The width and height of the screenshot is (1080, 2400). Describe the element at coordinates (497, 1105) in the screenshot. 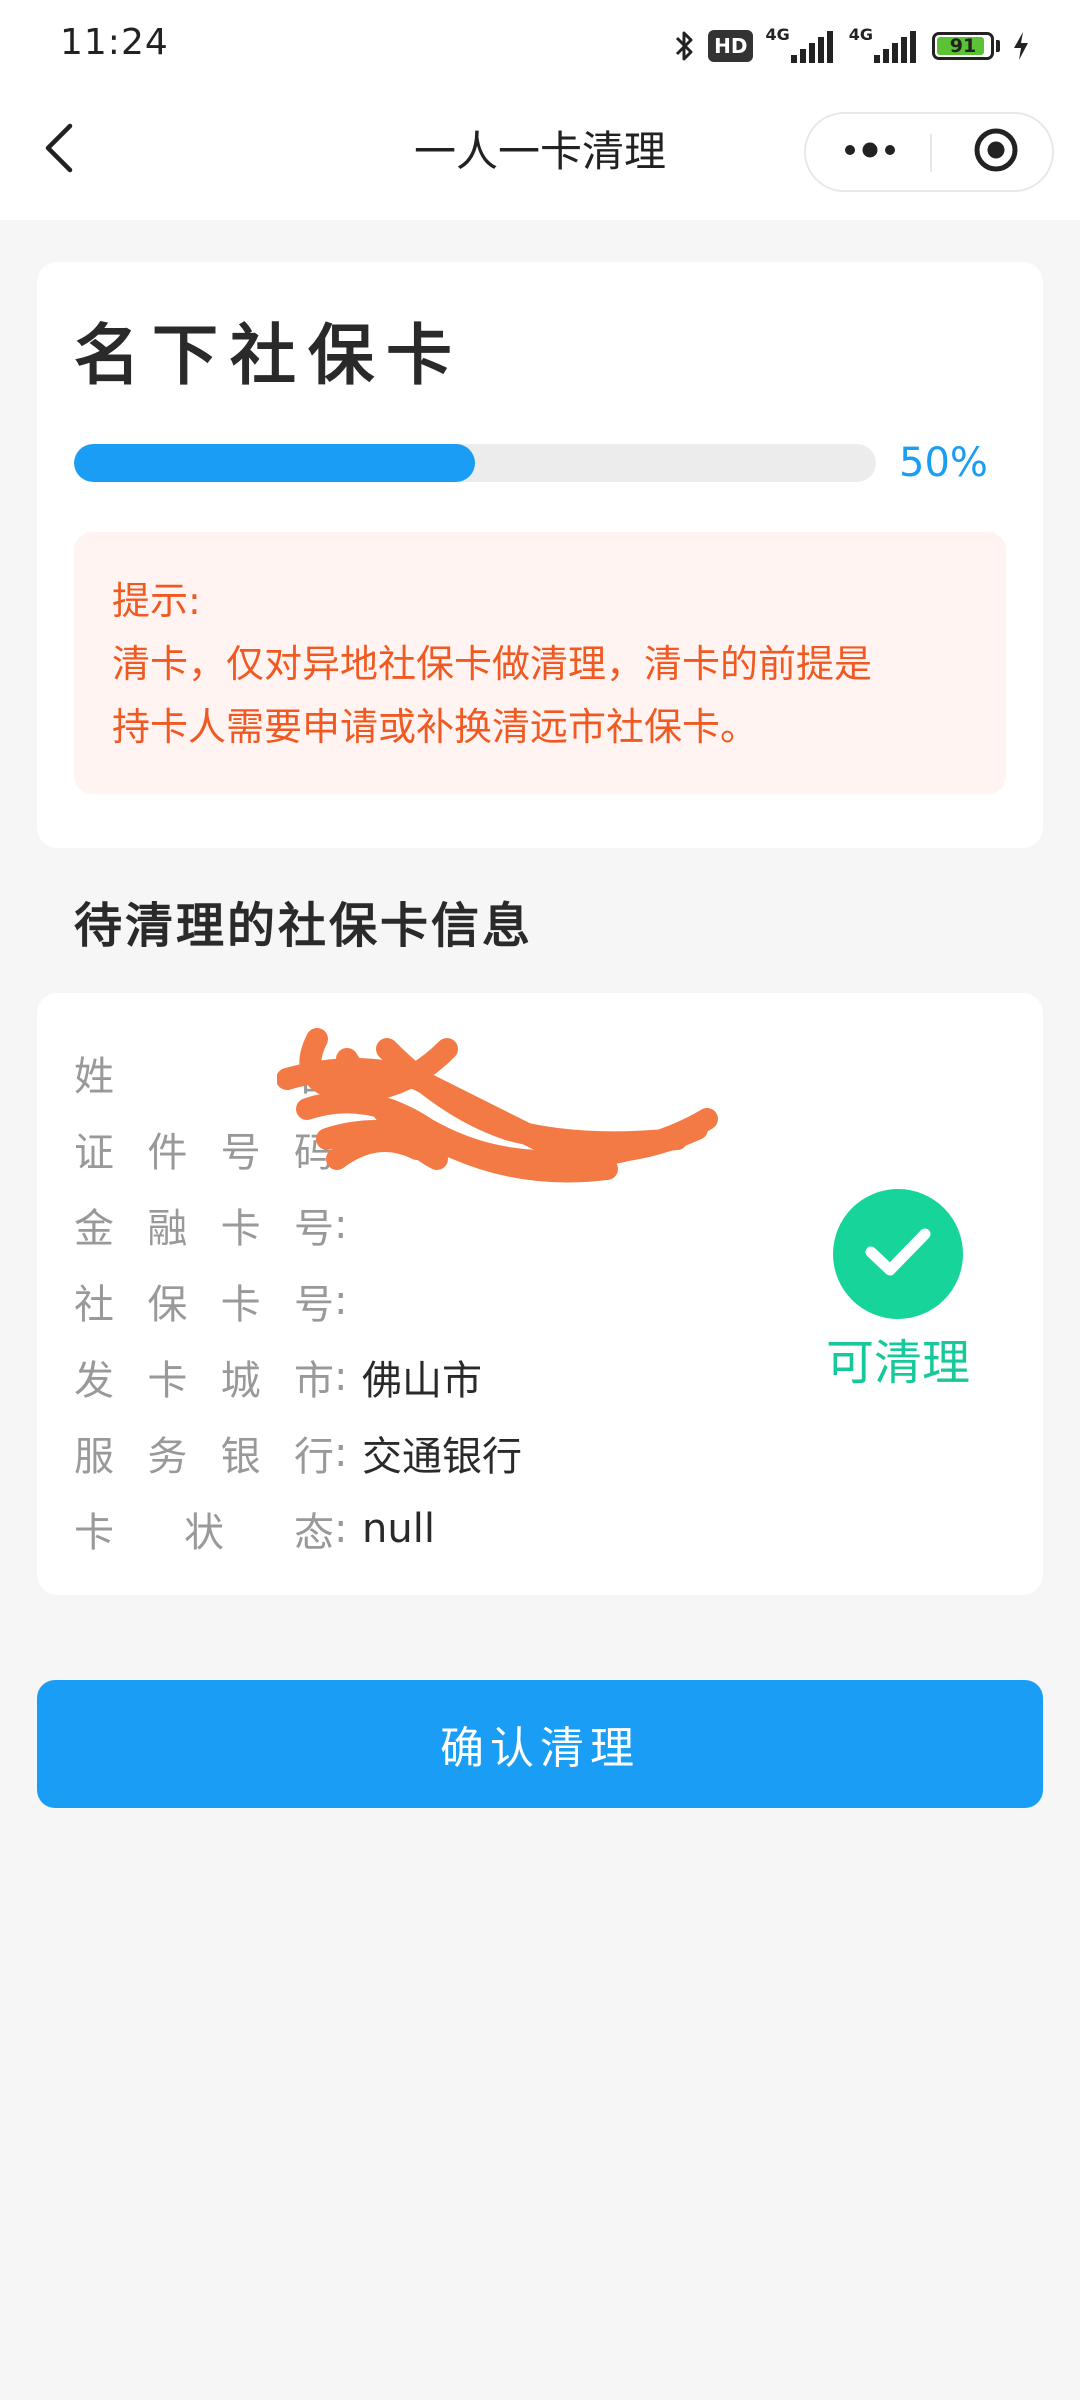

I see `redaction-scribble` at that location.